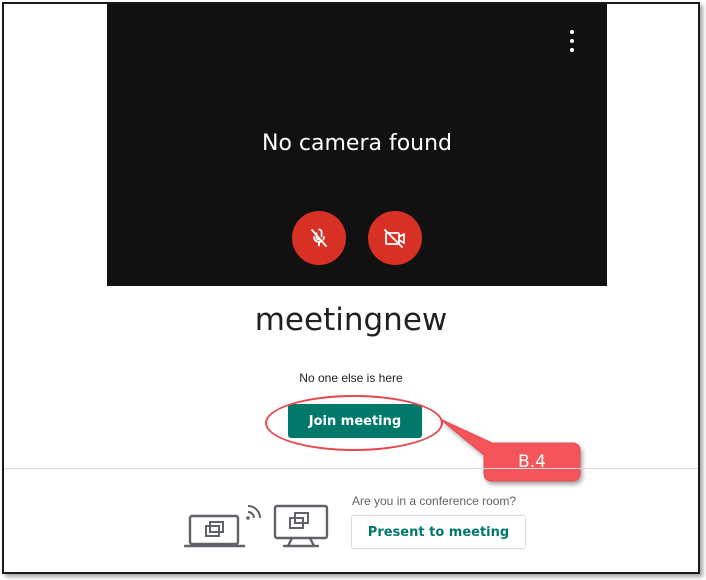 The height and width of the screenshot is (580, 706). I want to click on meeting-title: meetingnew, so click(351, 320).